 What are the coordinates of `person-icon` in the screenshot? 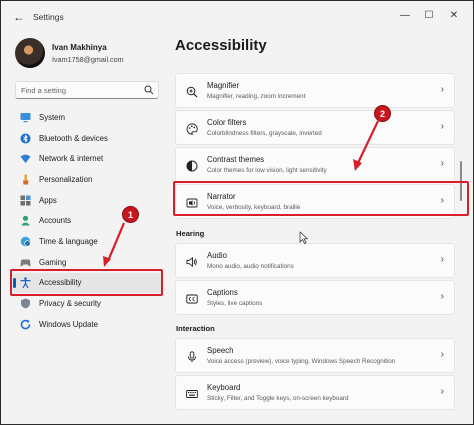 It's located at (25, 220).